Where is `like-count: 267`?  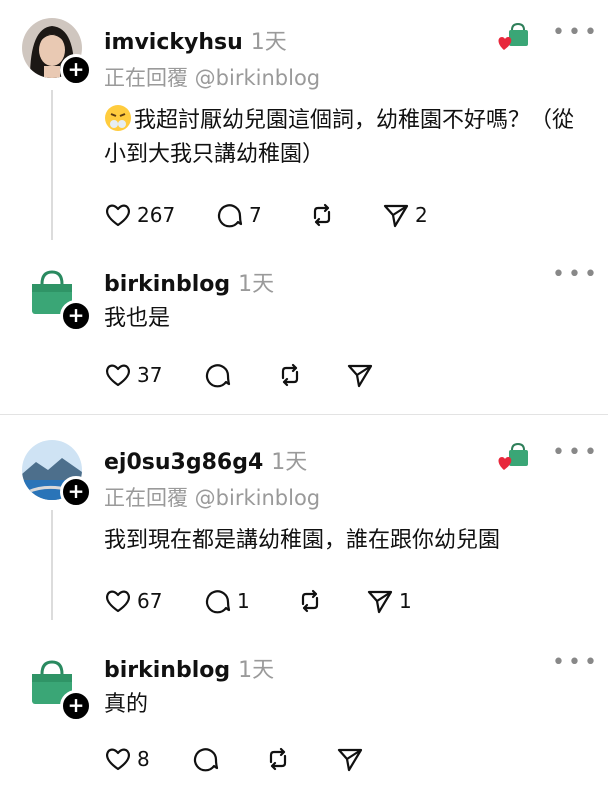
like-count: 267 is located at coordinates (156, 215).